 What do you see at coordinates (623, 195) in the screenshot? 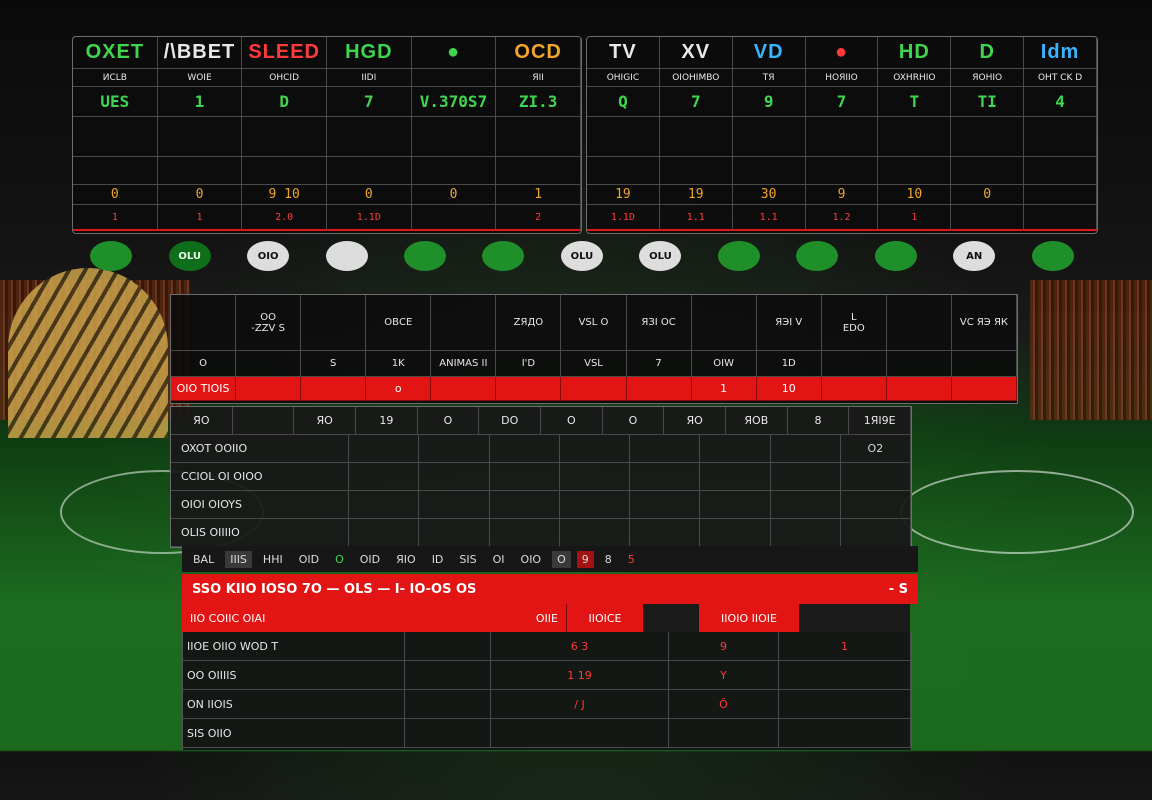
I see `right-odds-line-0: 19` at bounding box center [623, 195].